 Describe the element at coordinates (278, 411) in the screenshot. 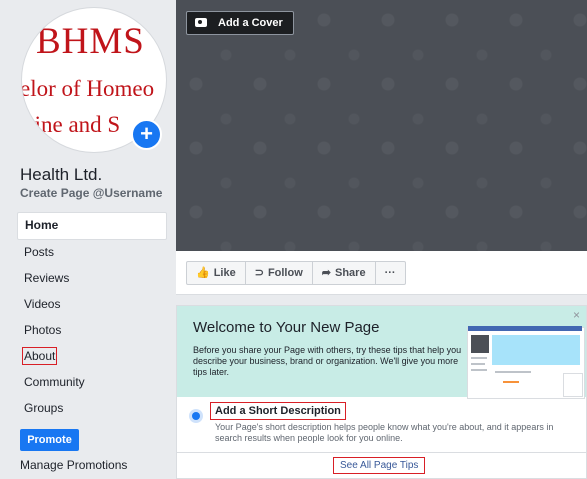

I see `tip-title: Add a Short Description` at that location.